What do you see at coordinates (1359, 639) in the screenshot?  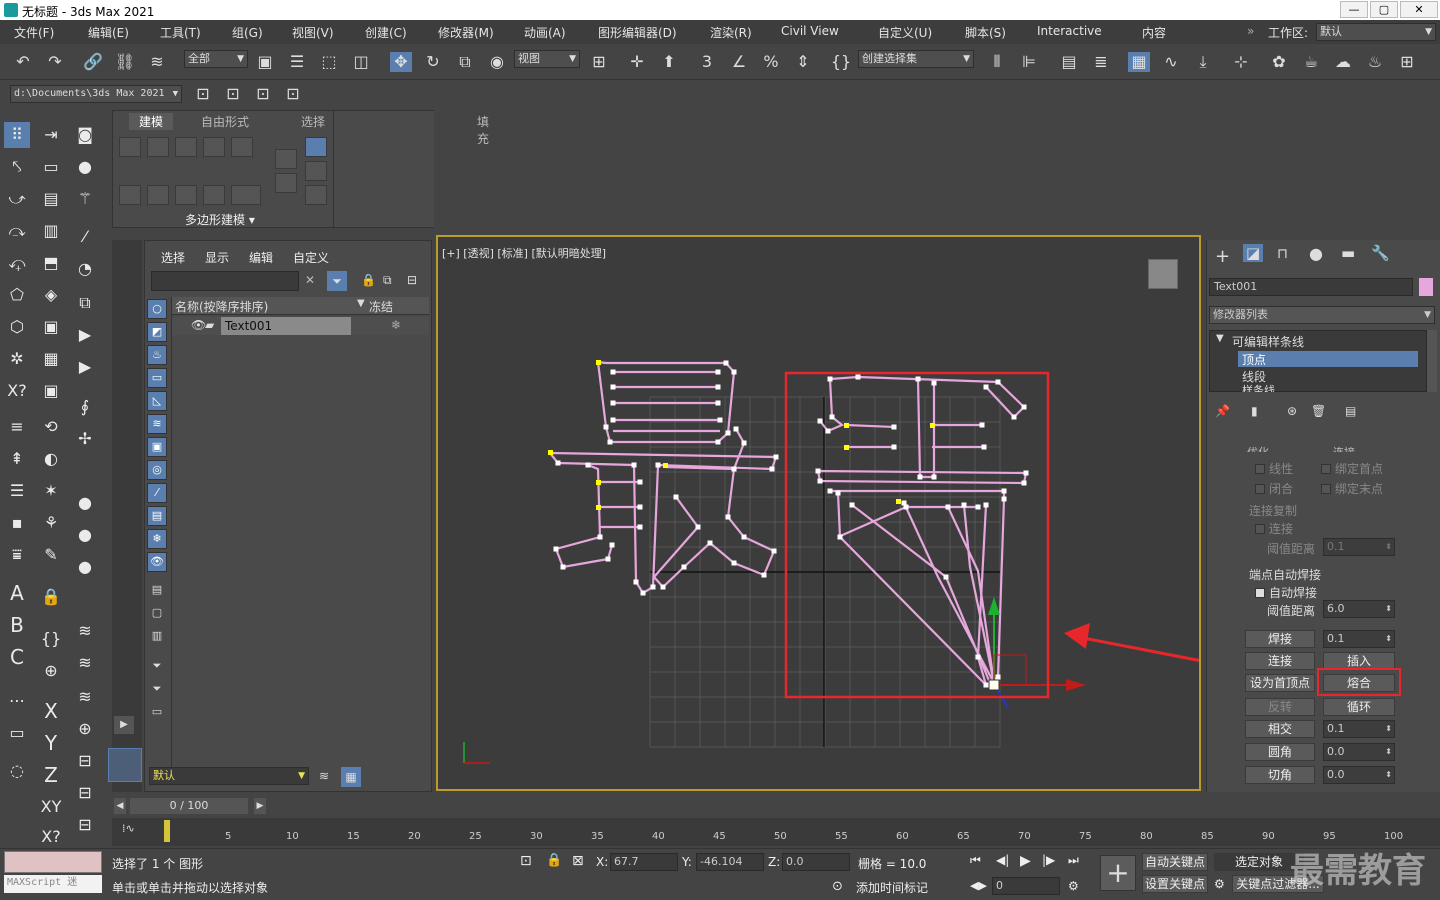 I see `weld-spinner: 0.1 ⬍` at bounding box center [1359, 639].